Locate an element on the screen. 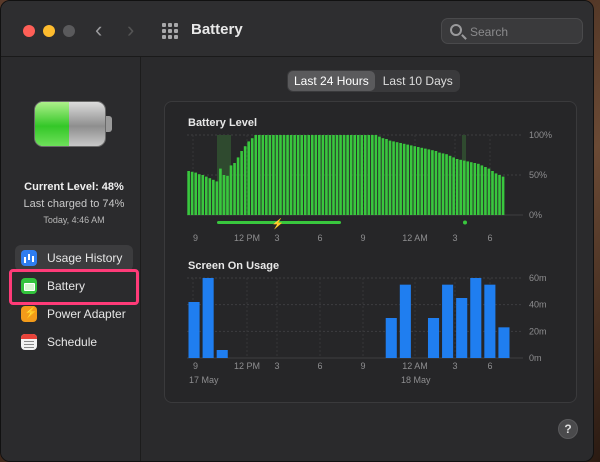 Image resolution: width=600 pixels, height=462 pixels. highlight-annotation is located at coordinates (74, 287).